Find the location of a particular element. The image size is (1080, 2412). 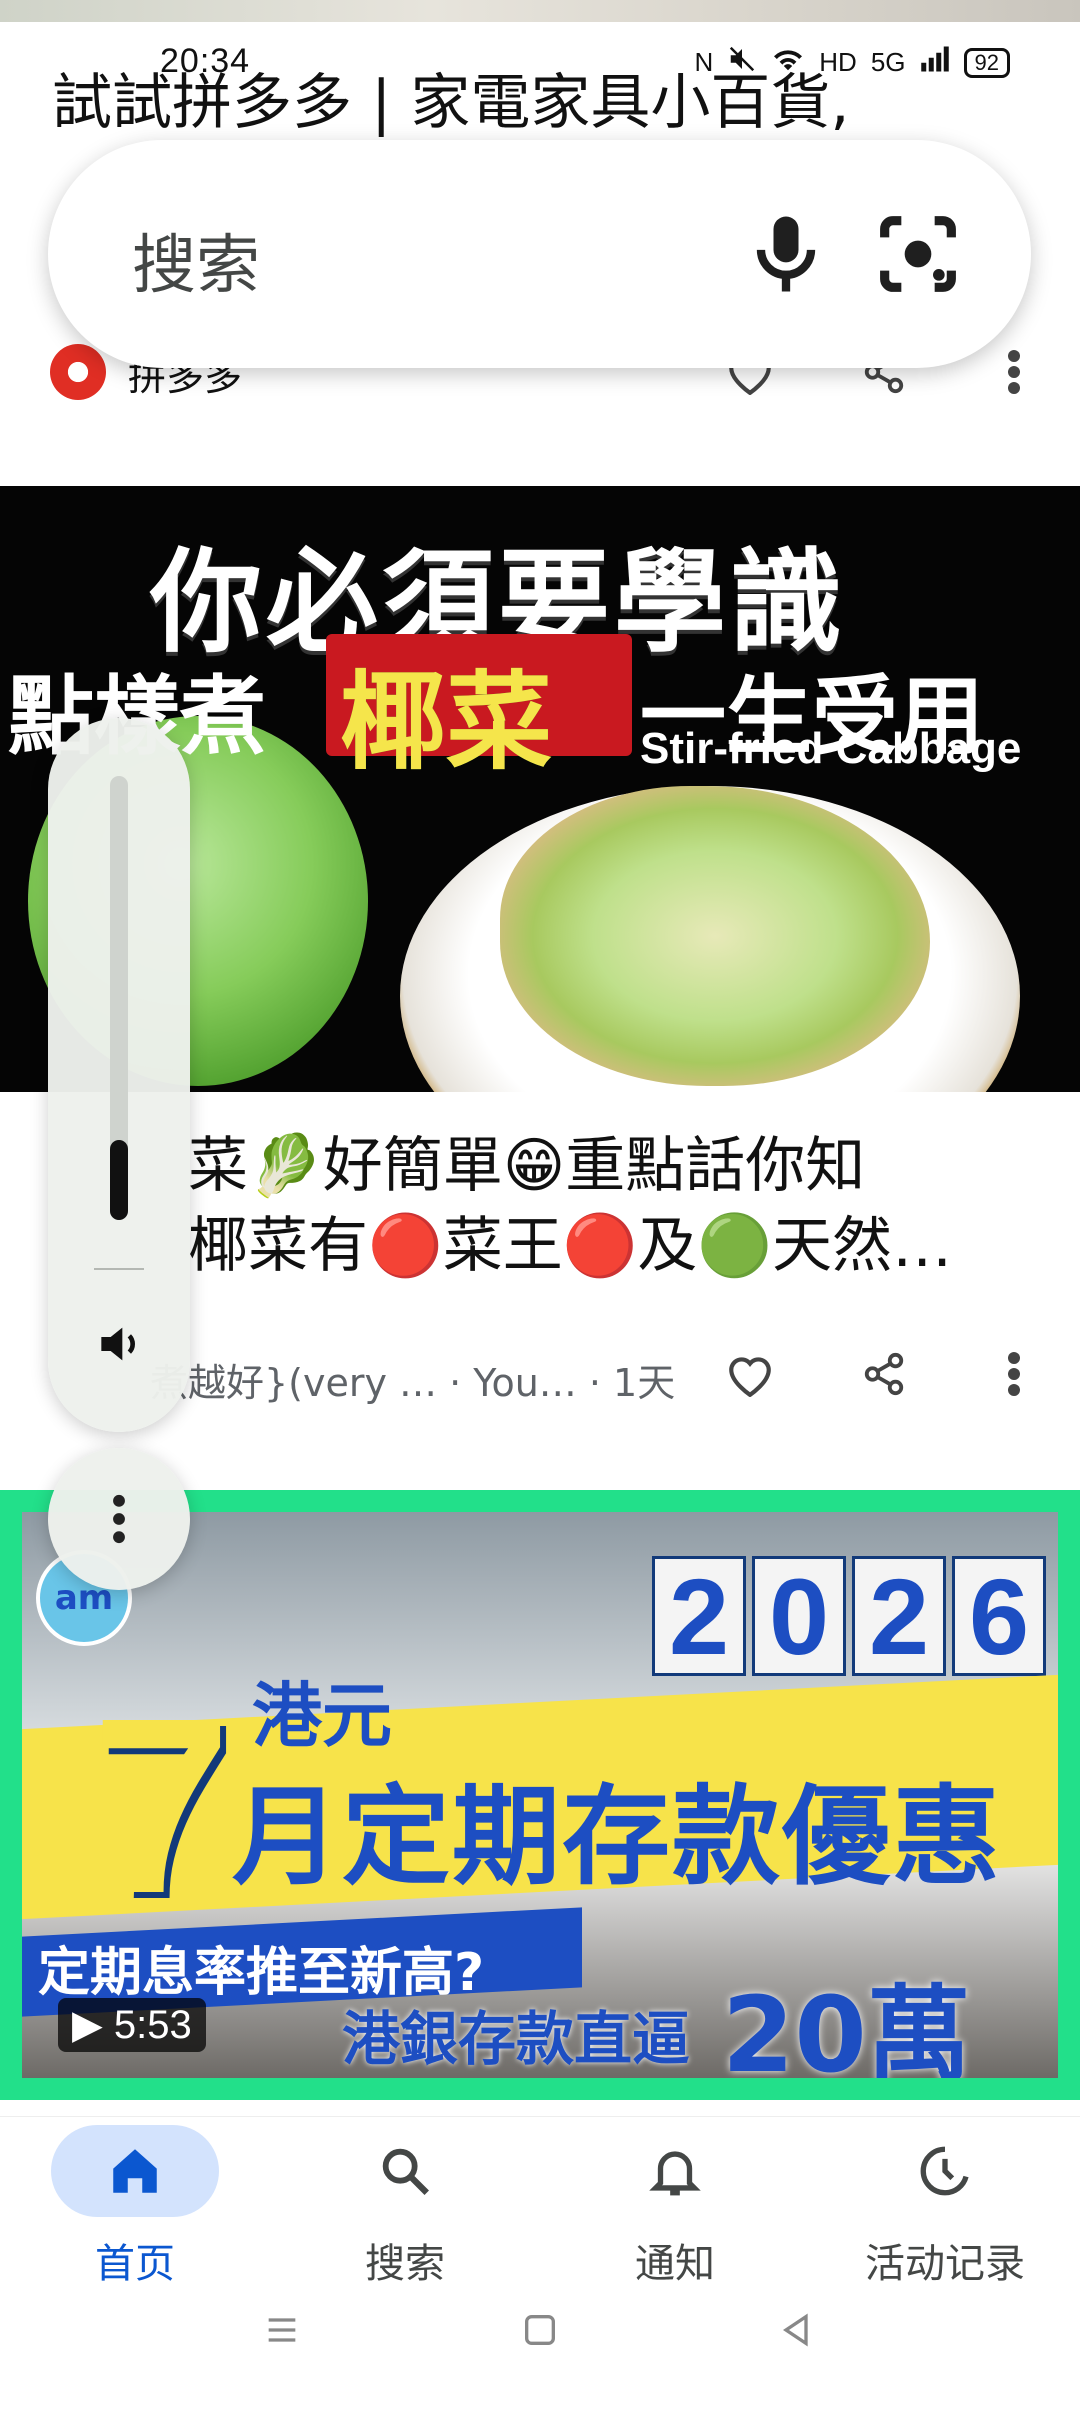

nav-item-notifications: 通知 is located at coordinates (675, 2204).